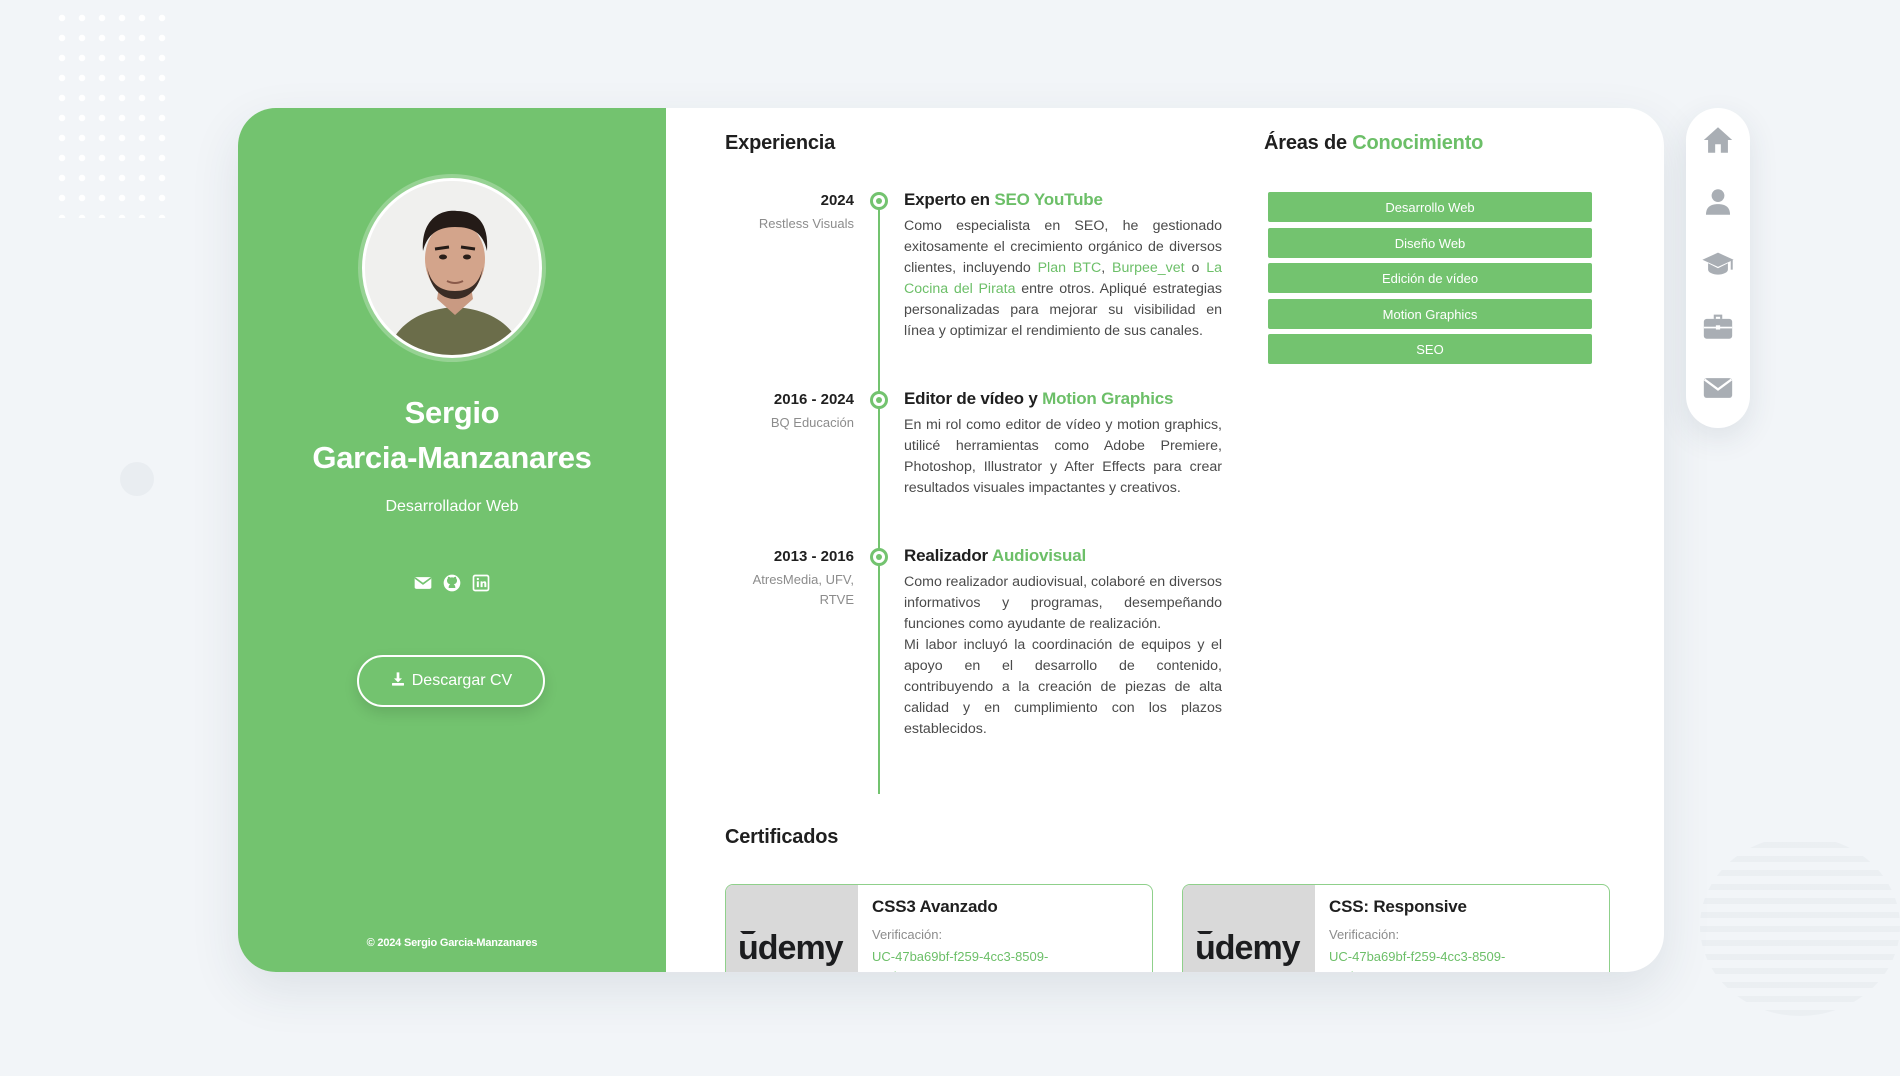 Image resolution: width=1900 pixels, height=1076 pixels. What do you see at coordinates (780, 143) in the screenshot?
I see `experience-title: Experiencia` at bounding box center [780, 143].